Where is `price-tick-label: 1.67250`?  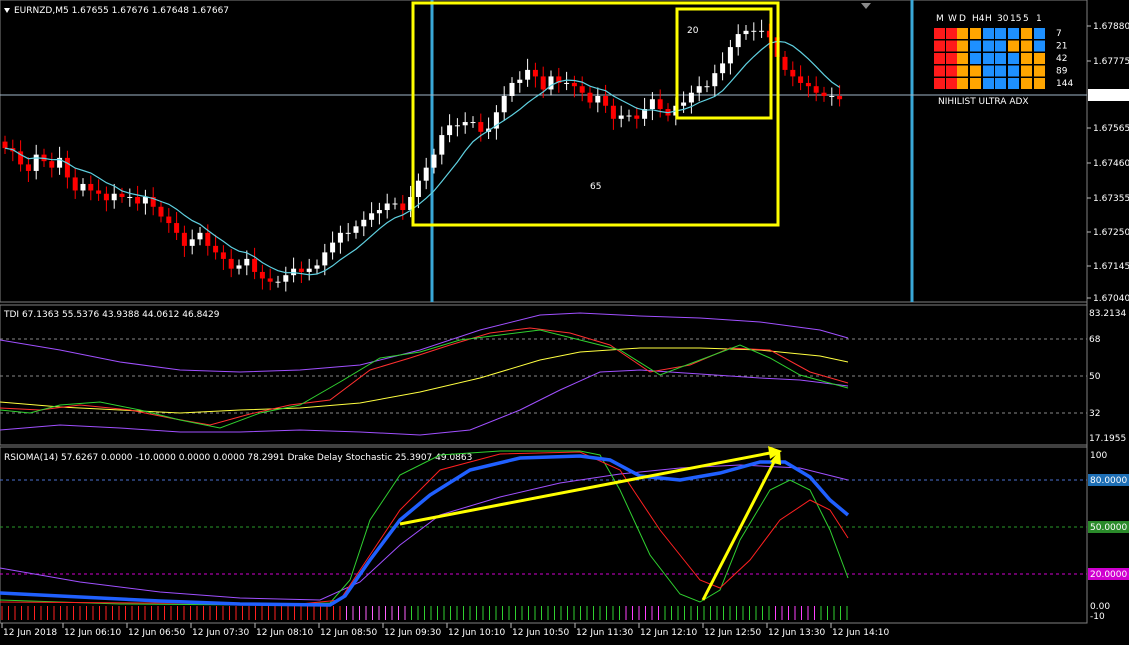 price-tick-label: 1.67250 is located at coordinates (1111, 233).